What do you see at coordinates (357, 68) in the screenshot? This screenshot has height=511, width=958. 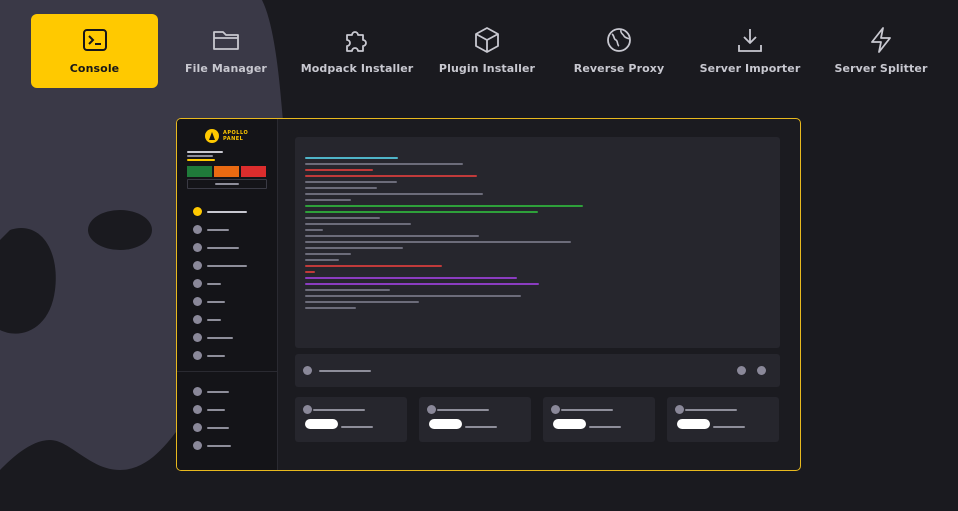 I see `tab-label: Modpack Installer` at bounding box center [357, 68].